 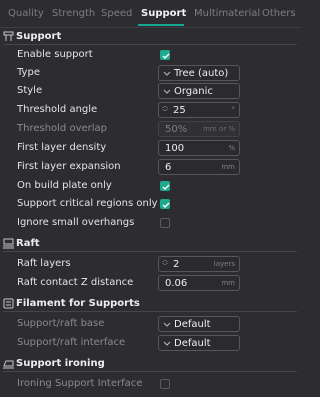 I want to click on section-support-header: Support, so click(x=150, y=37).